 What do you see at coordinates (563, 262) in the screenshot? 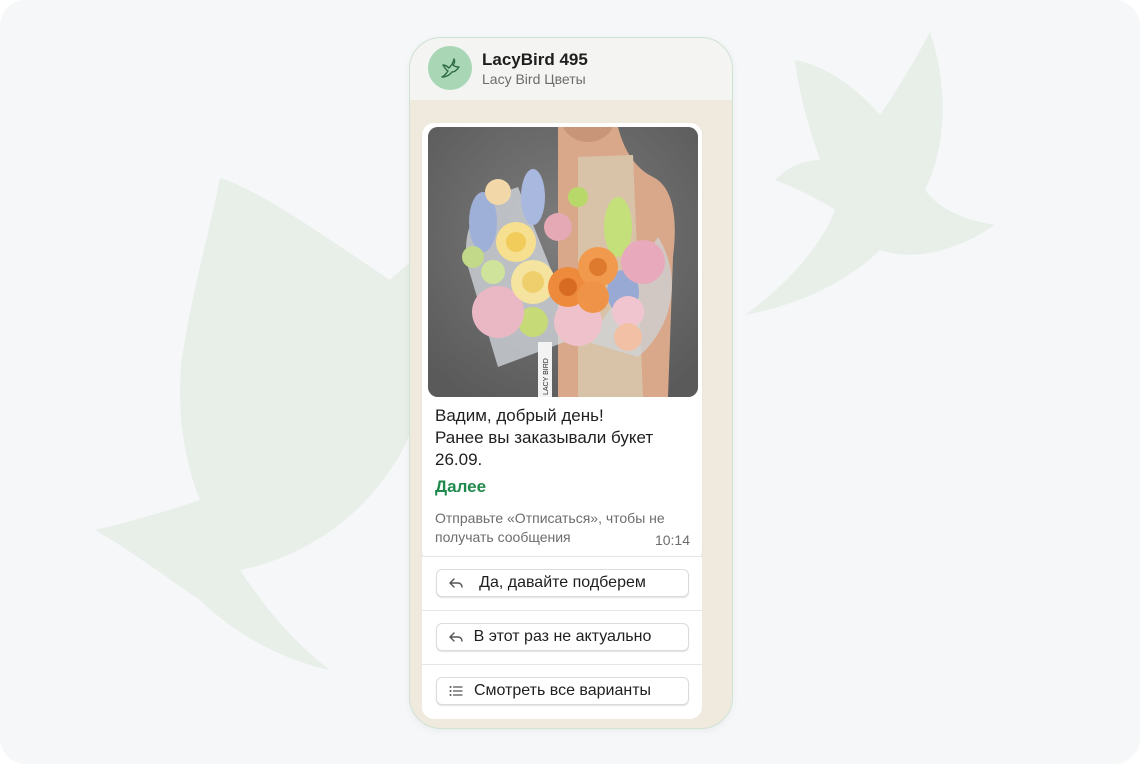
I see `bouquet-photo: LACY BIRD` at bounding box center [563, 262].